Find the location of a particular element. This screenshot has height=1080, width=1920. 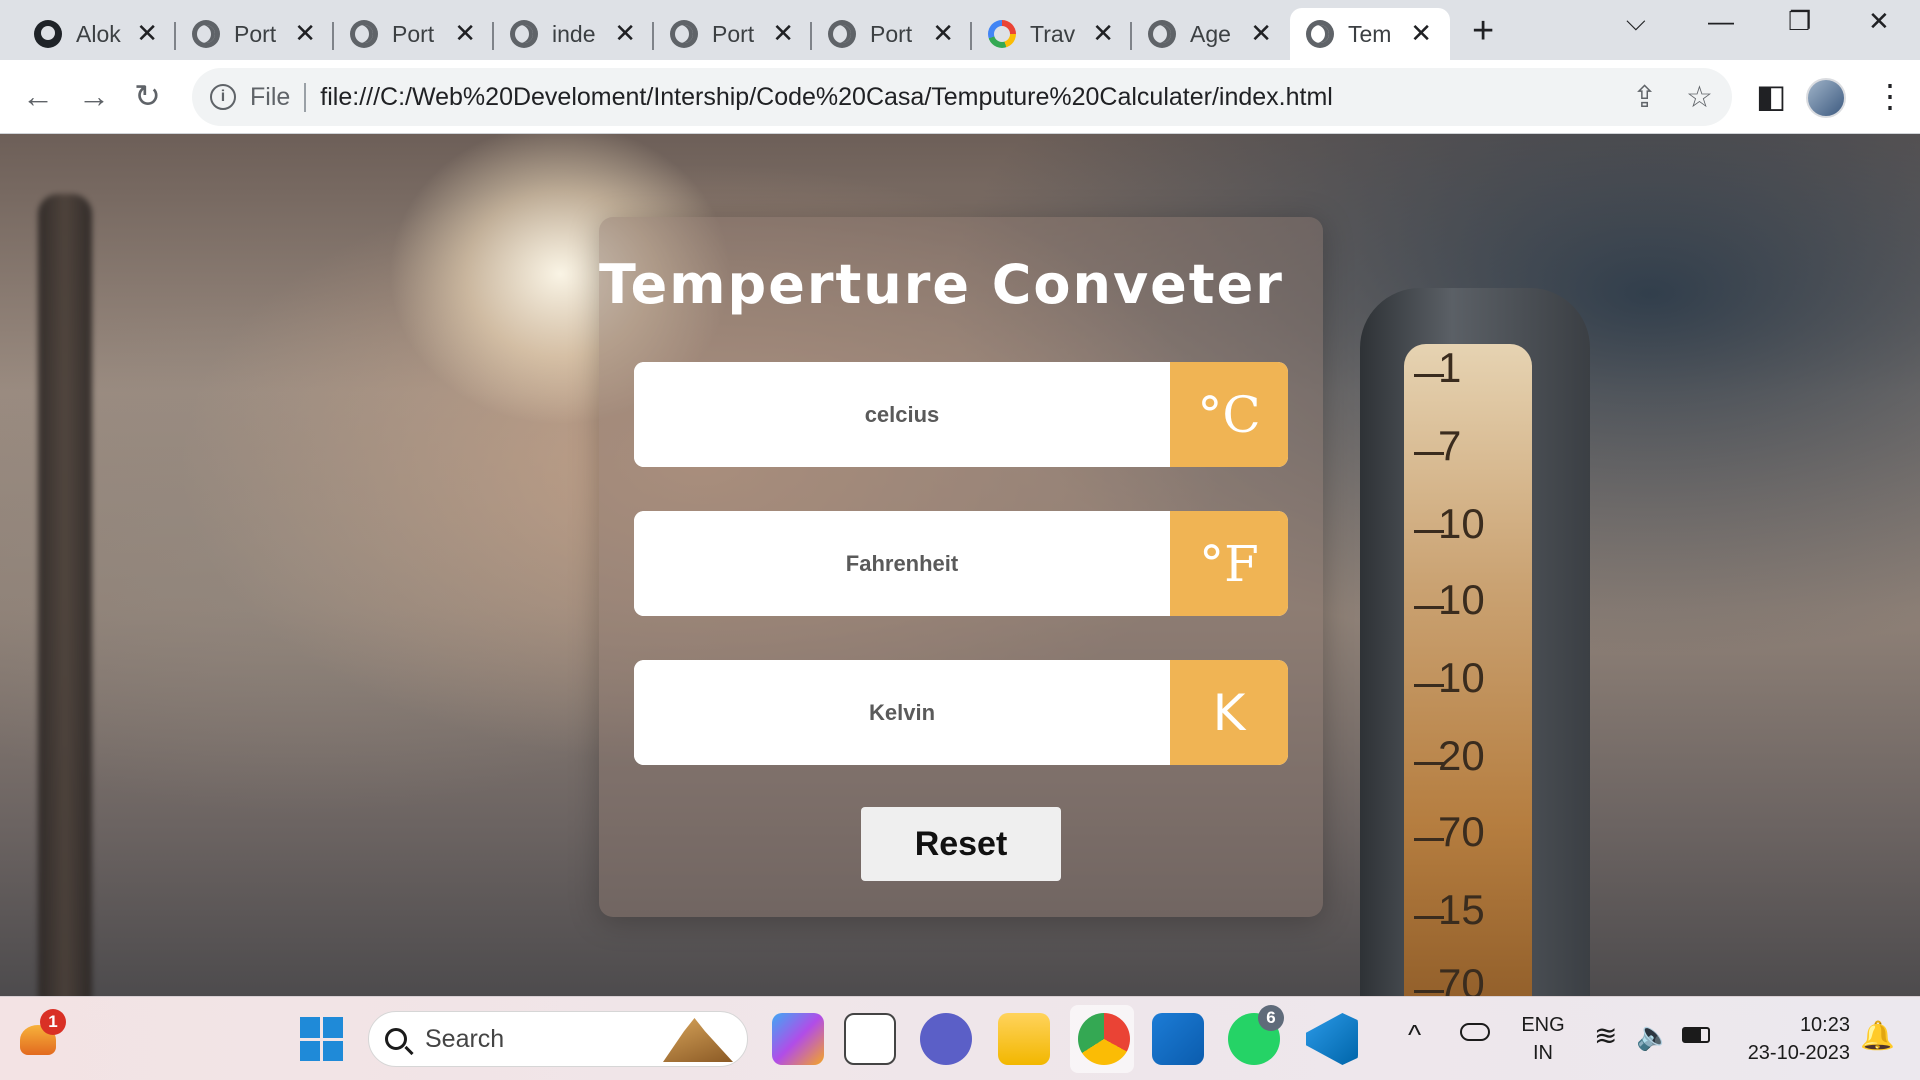

reset-button: Reset is located at coordinates (961, 844).